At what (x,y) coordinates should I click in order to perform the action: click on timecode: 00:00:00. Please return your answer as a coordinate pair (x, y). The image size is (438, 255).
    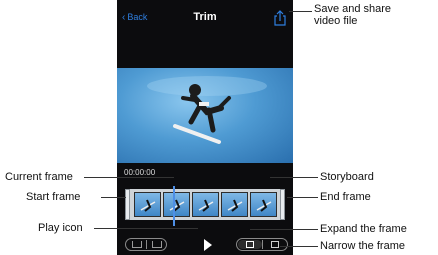
    Looking at the image, I should click on (140, 172).